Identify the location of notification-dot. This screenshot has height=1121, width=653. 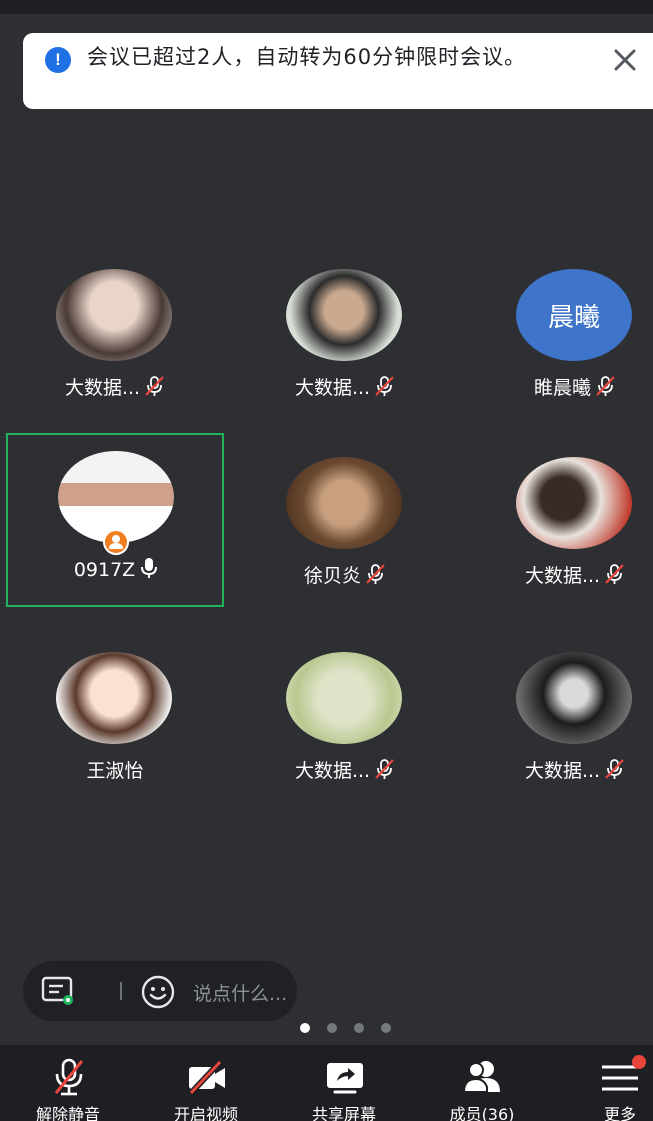
(639, 1062).